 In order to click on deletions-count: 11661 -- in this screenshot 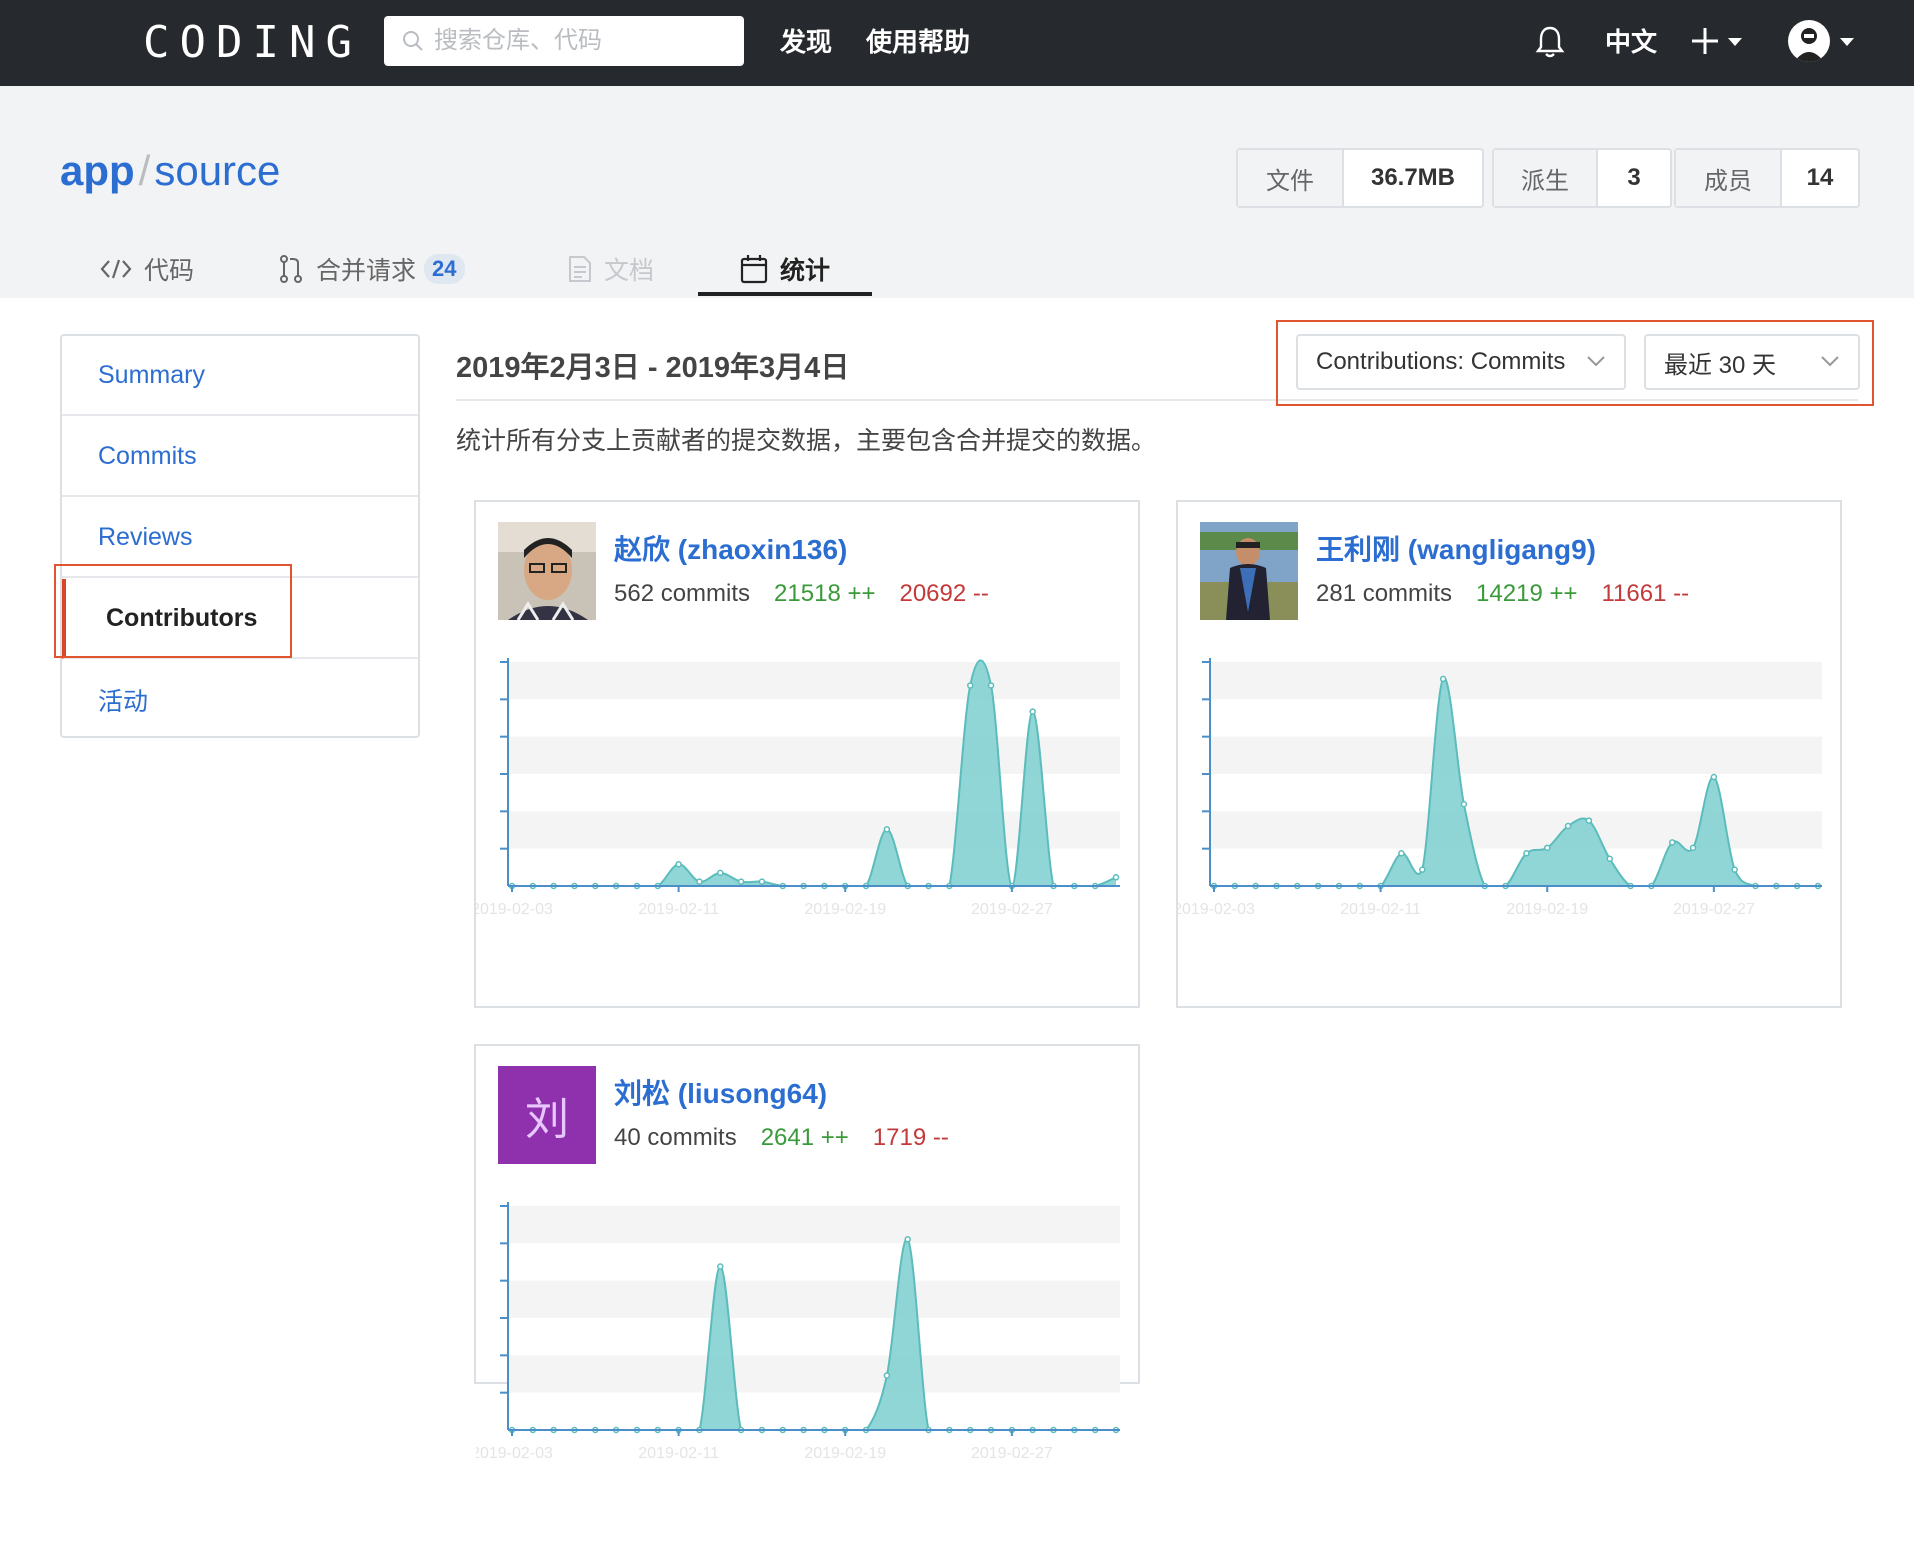, I will do `click(1645, 593)`.